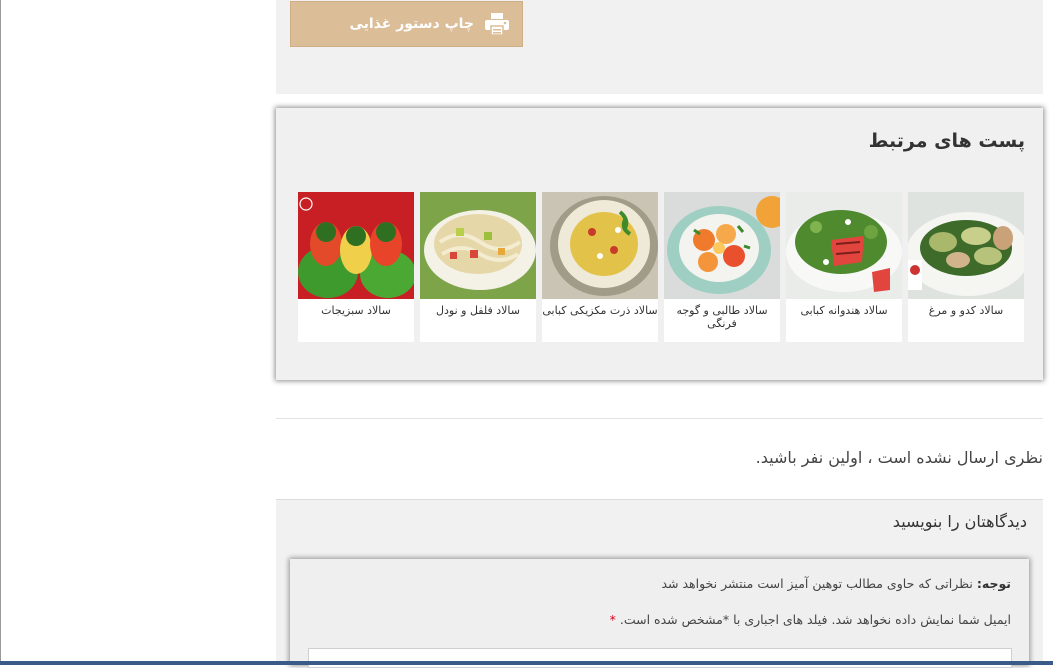 The image size is (1053, 668). Describe the element at coordinates (497, 24) in the screenshot. I see `printer-icon` at that location.